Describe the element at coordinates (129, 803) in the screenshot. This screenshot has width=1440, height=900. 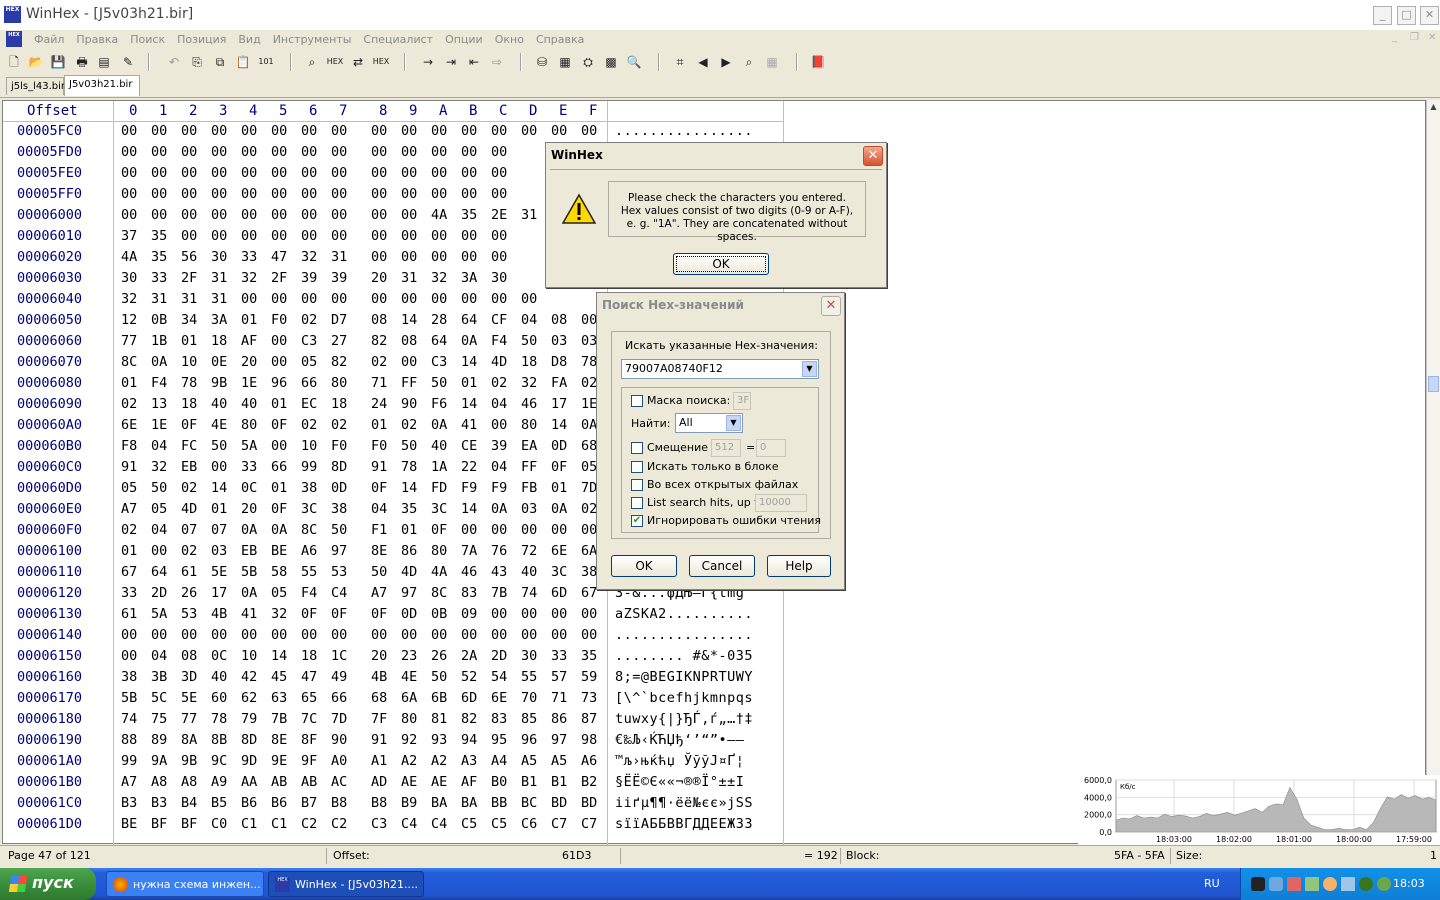
I see `hex-byte: B3` at that location.